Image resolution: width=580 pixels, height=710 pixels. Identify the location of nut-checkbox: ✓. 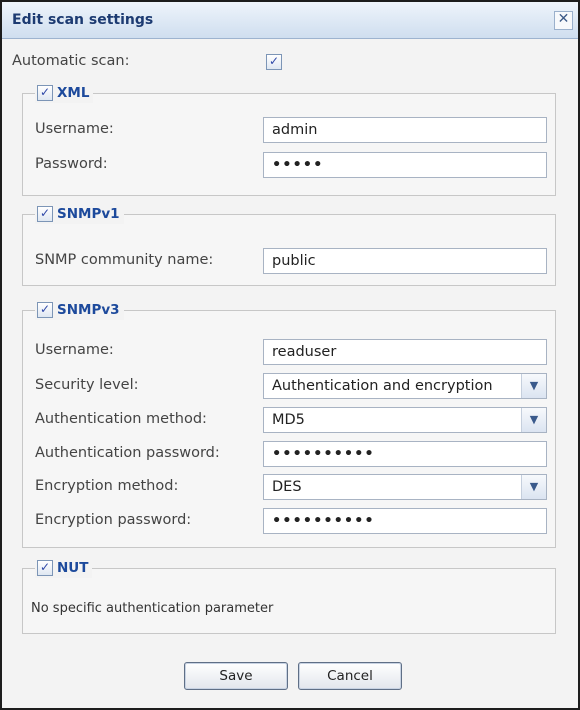
(45, 568).